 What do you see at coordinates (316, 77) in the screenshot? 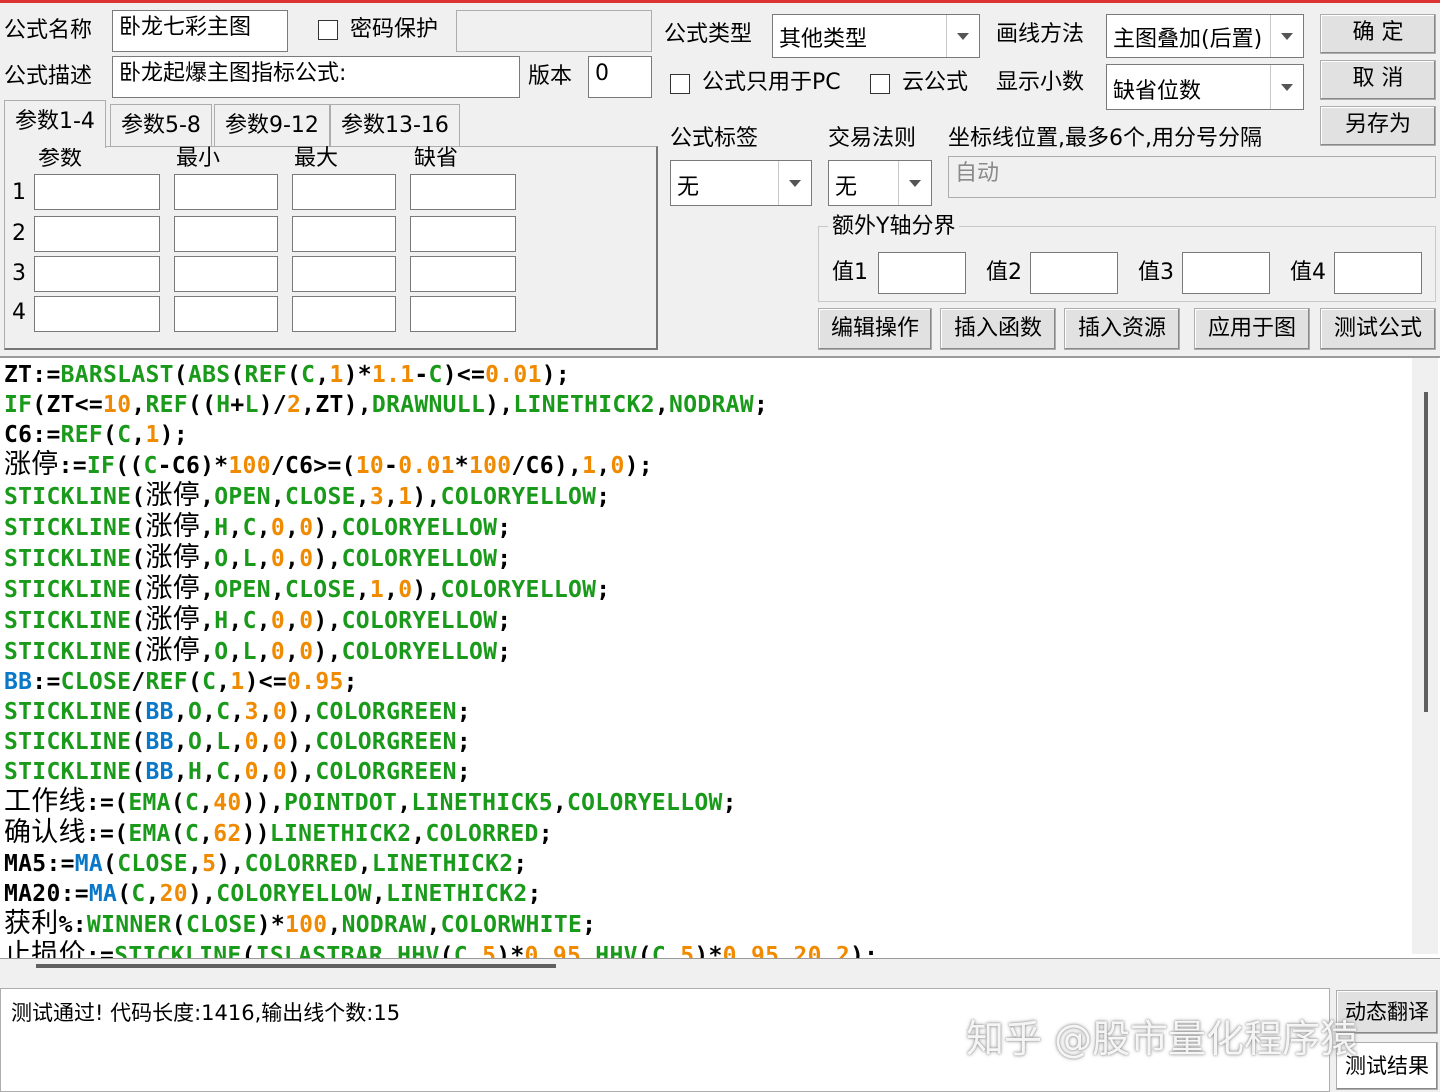
I see `formula-desc-input: 卧龙起爆主图指标公式:` at bounding box center [316, 77].